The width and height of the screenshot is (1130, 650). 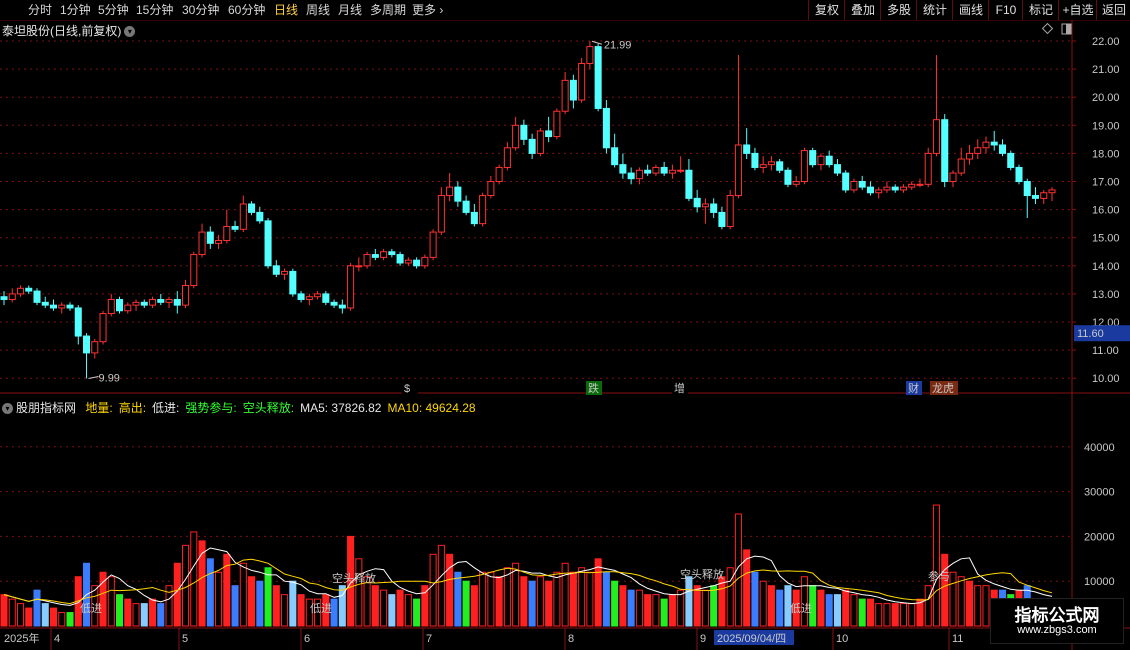 I want to click on watermark: 指标公式网 www.zbgs3.com, so click(x=1057, y=621).